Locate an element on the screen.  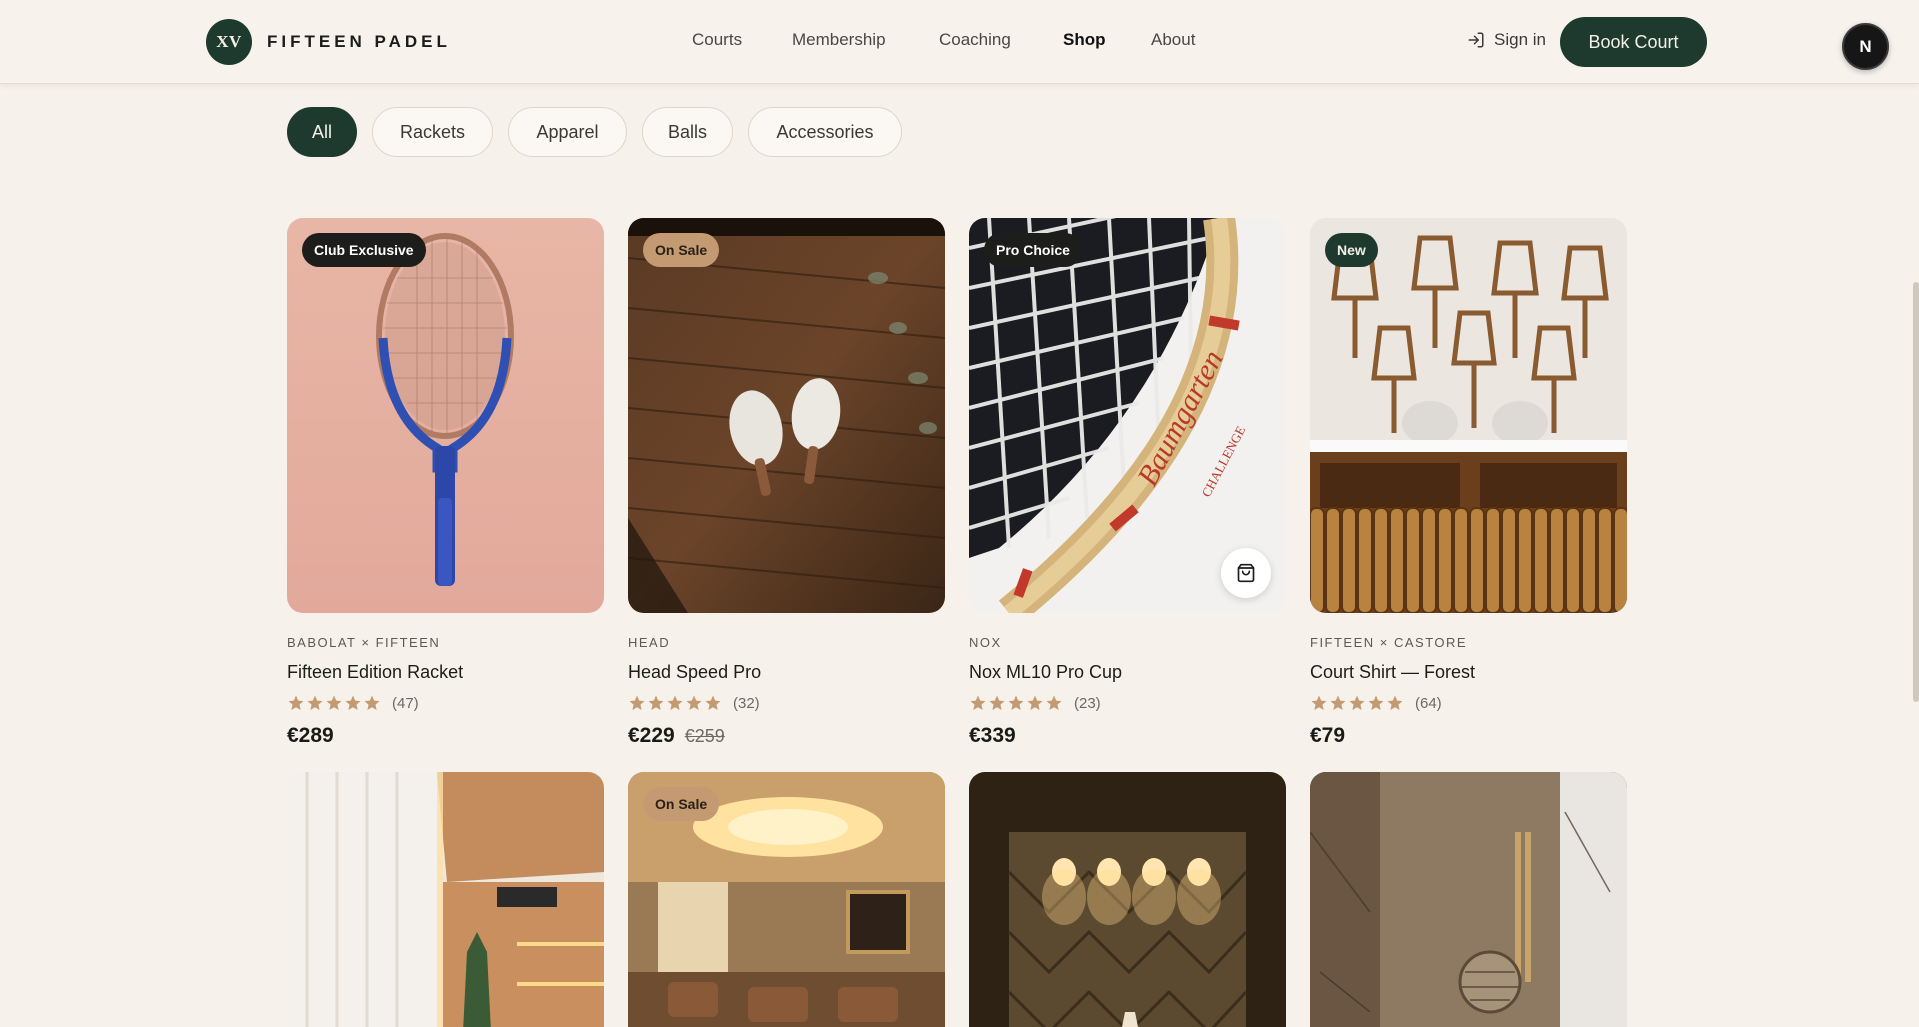
product-image: Baumgarten CHALLENGE Pro Choice is located at coordinates (1127, 415).